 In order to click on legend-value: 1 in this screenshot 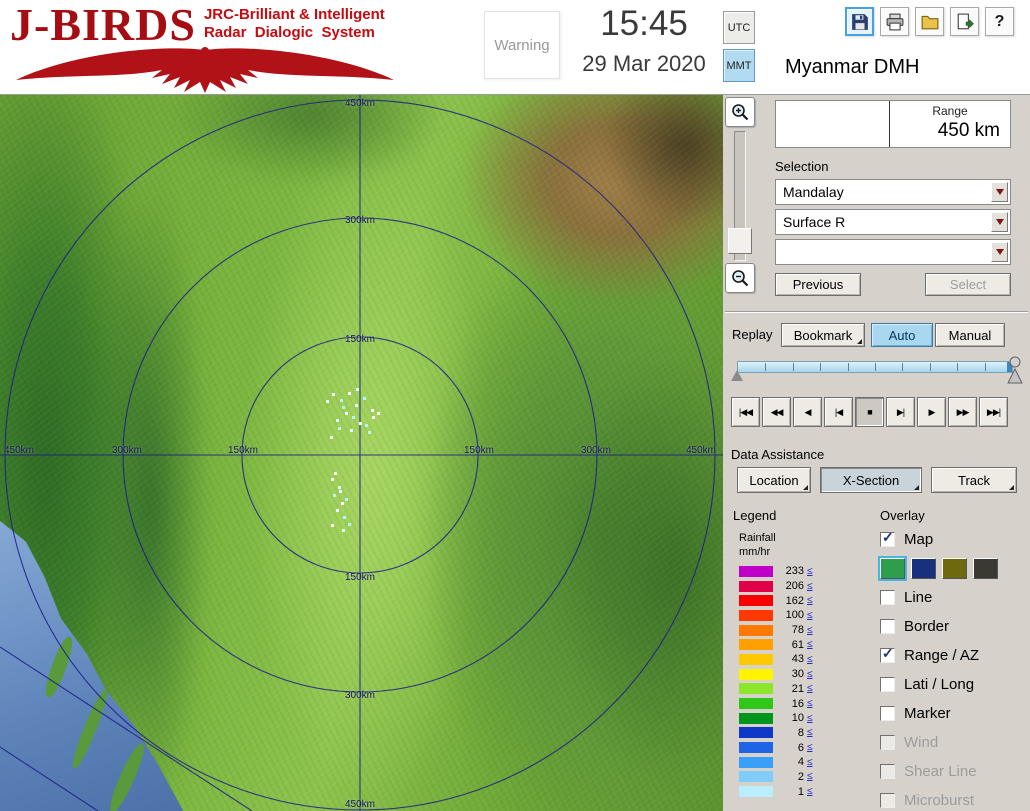, I will do `click(800, 791)`.